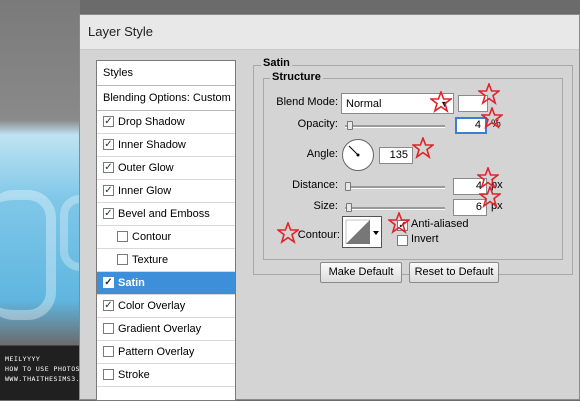  What do you see at coordinates (166, 98) in the screenshot?
I see `blending-options-item: Blending Options: Custom` at bounding box center [166, 98].